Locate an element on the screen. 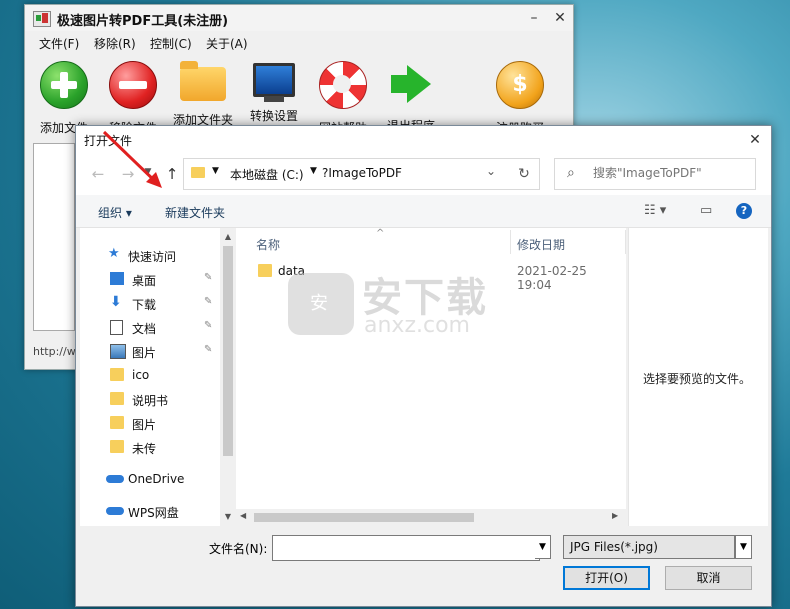 Image resolution: width=790 pixels, height=609 pixels. nav-quick-access: ★ 快速访问 is located at coordinates (150, 255).